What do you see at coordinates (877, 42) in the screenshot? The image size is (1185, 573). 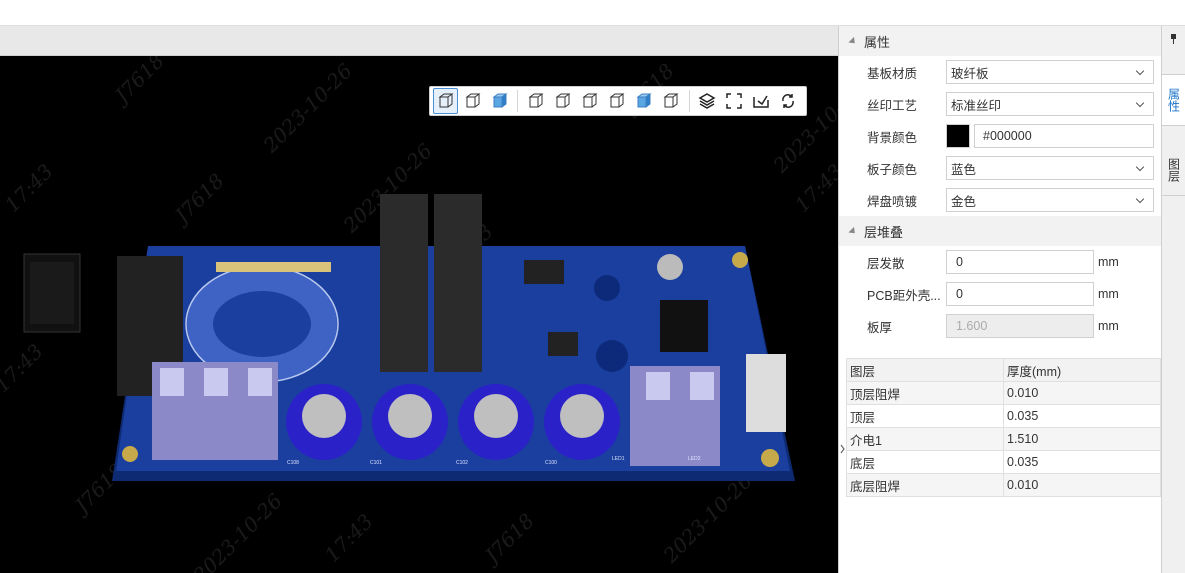 I see `properties-section-title: 属性` at bounding box center [877, 42].